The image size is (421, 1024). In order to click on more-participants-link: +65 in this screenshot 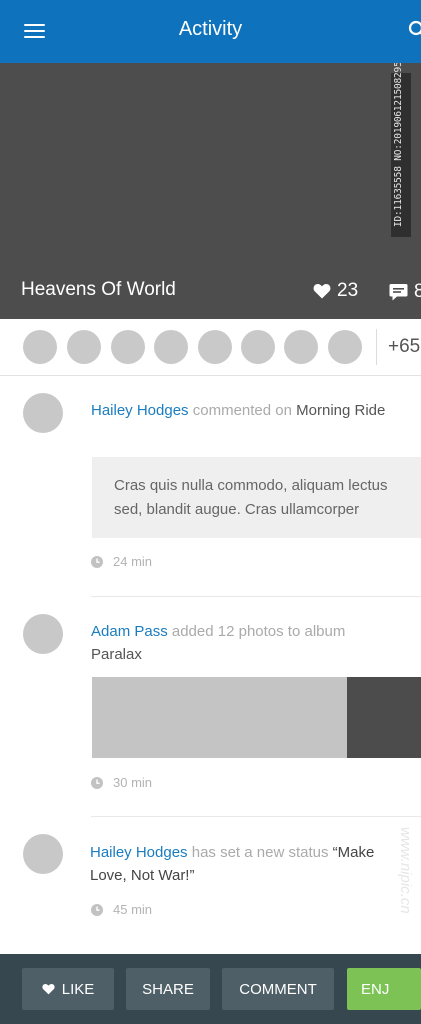, I will do `click(404, 347)`.